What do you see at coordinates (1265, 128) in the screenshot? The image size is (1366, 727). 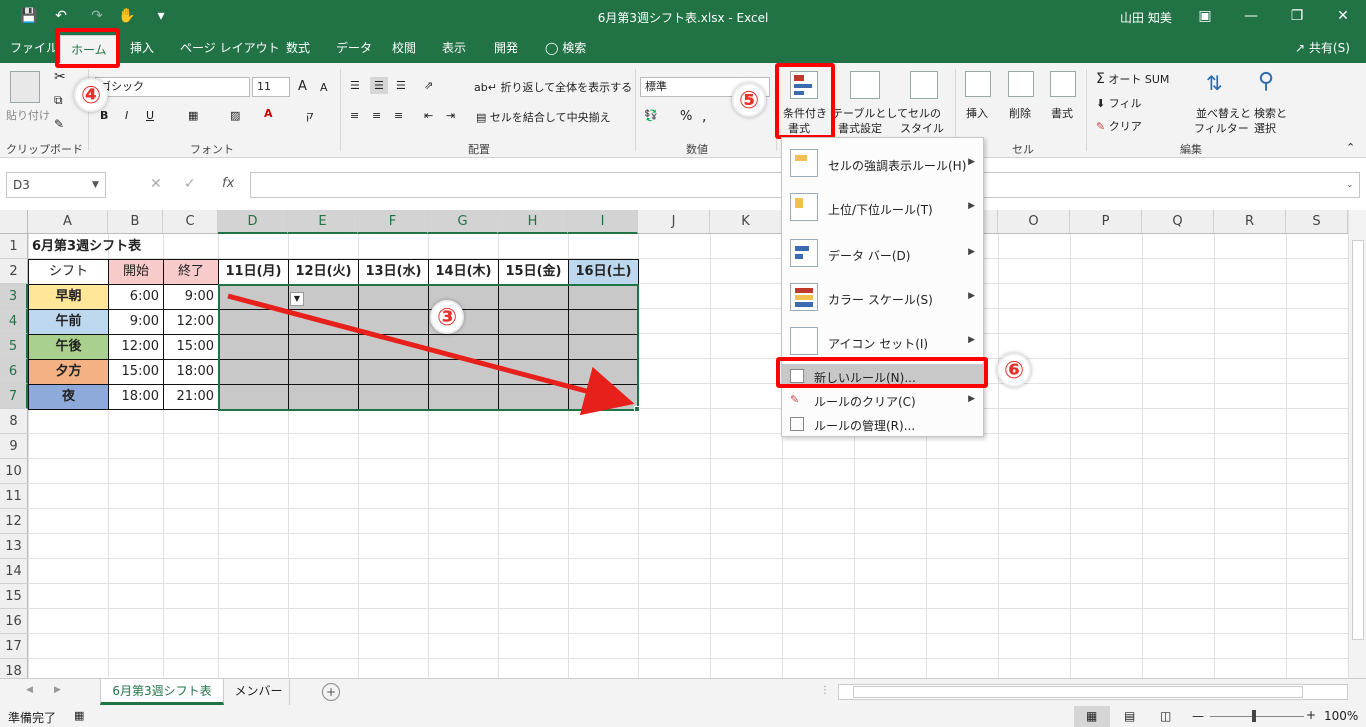 I see `find-select-label-2: 選択` at bounding box center [1265, 128].